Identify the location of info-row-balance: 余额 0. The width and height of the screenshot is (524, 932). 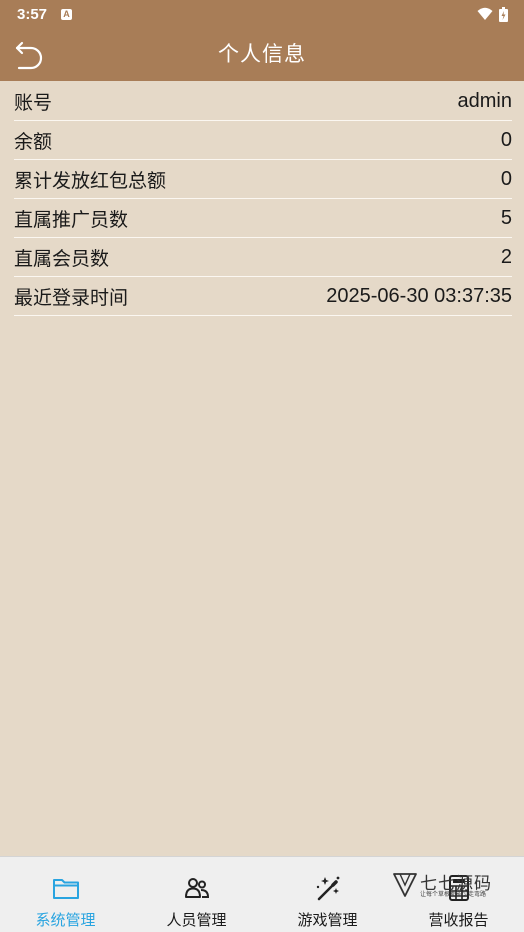
(263, 140).